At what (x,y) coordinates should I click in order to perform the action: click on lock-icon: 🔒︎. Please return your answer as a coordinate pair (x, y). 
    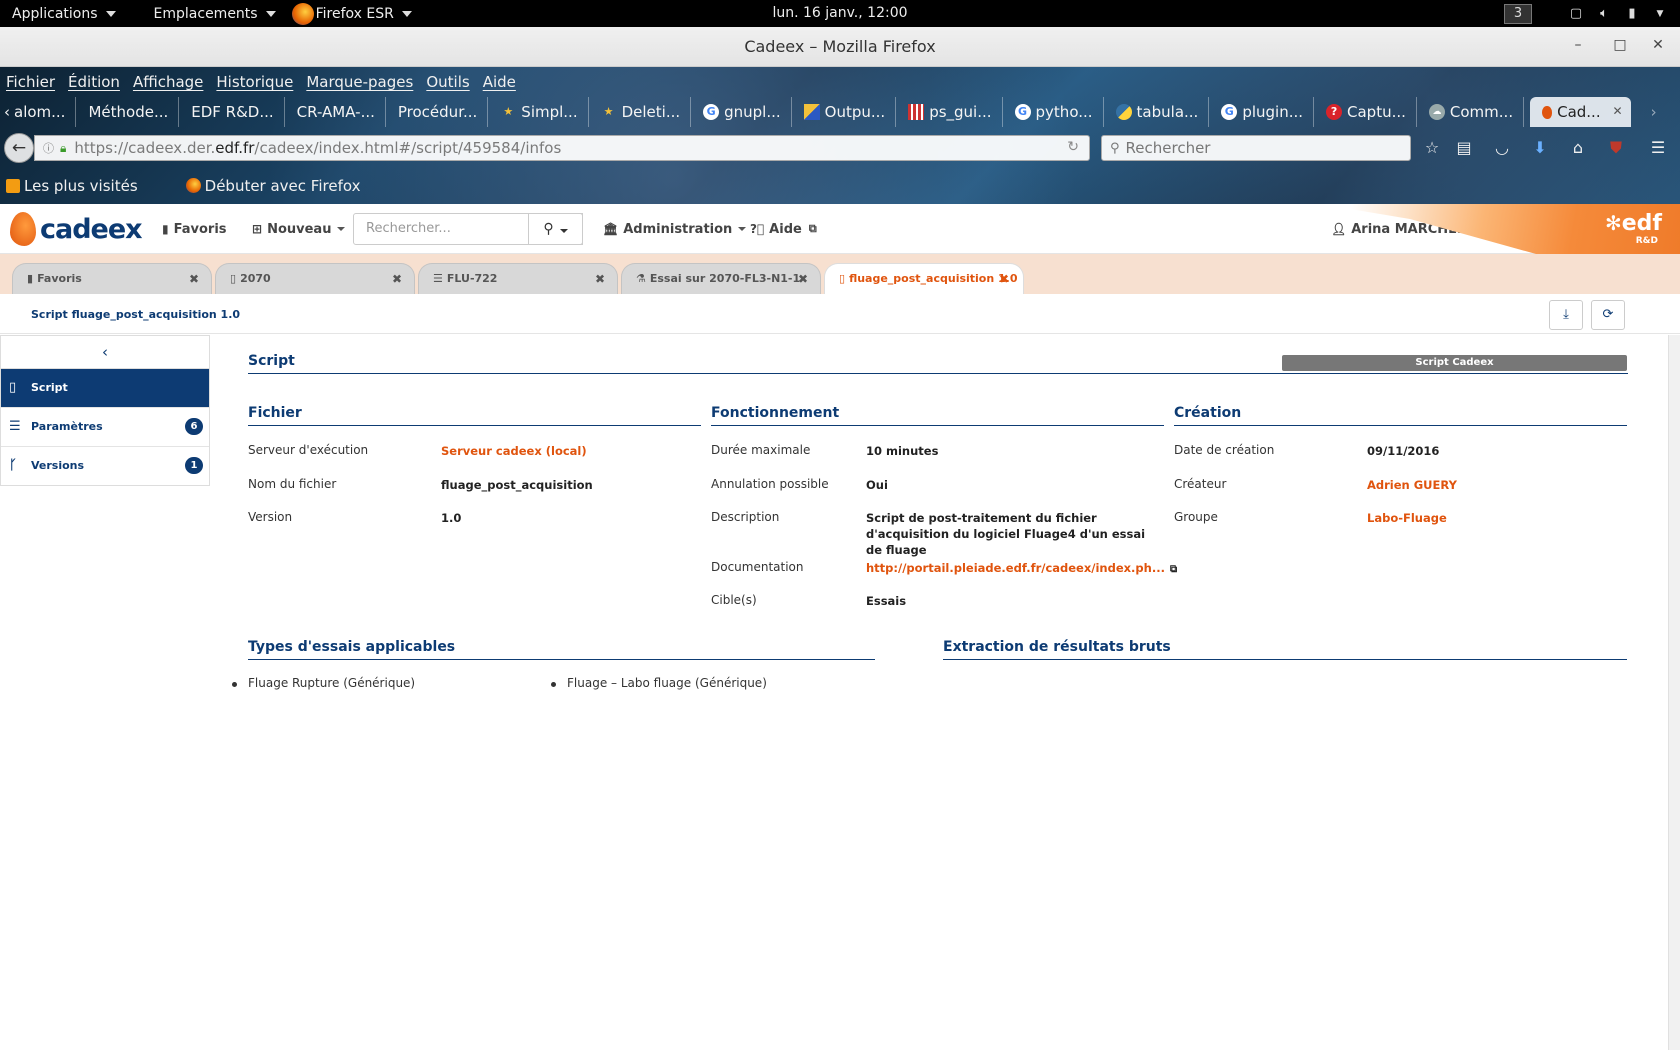
    Looking at the image, I should click on (63, 148).